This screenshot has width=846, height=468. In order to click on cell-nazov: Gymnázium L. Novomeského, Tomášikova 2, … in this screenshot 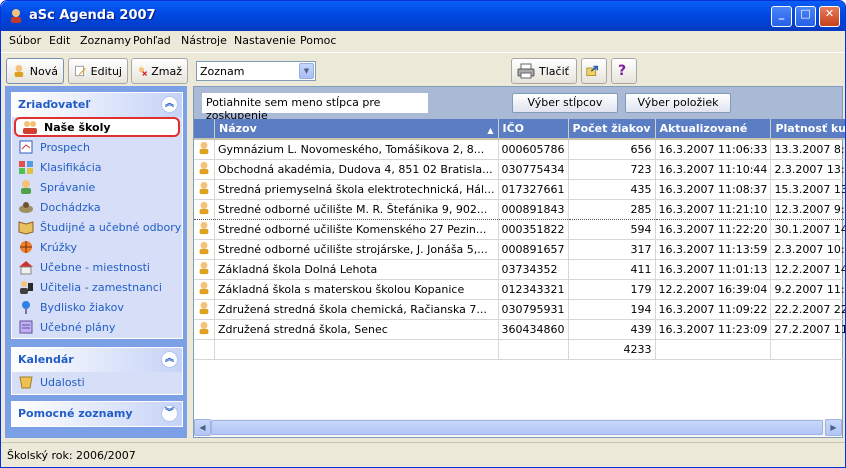, I will do `click(356, 149)`.